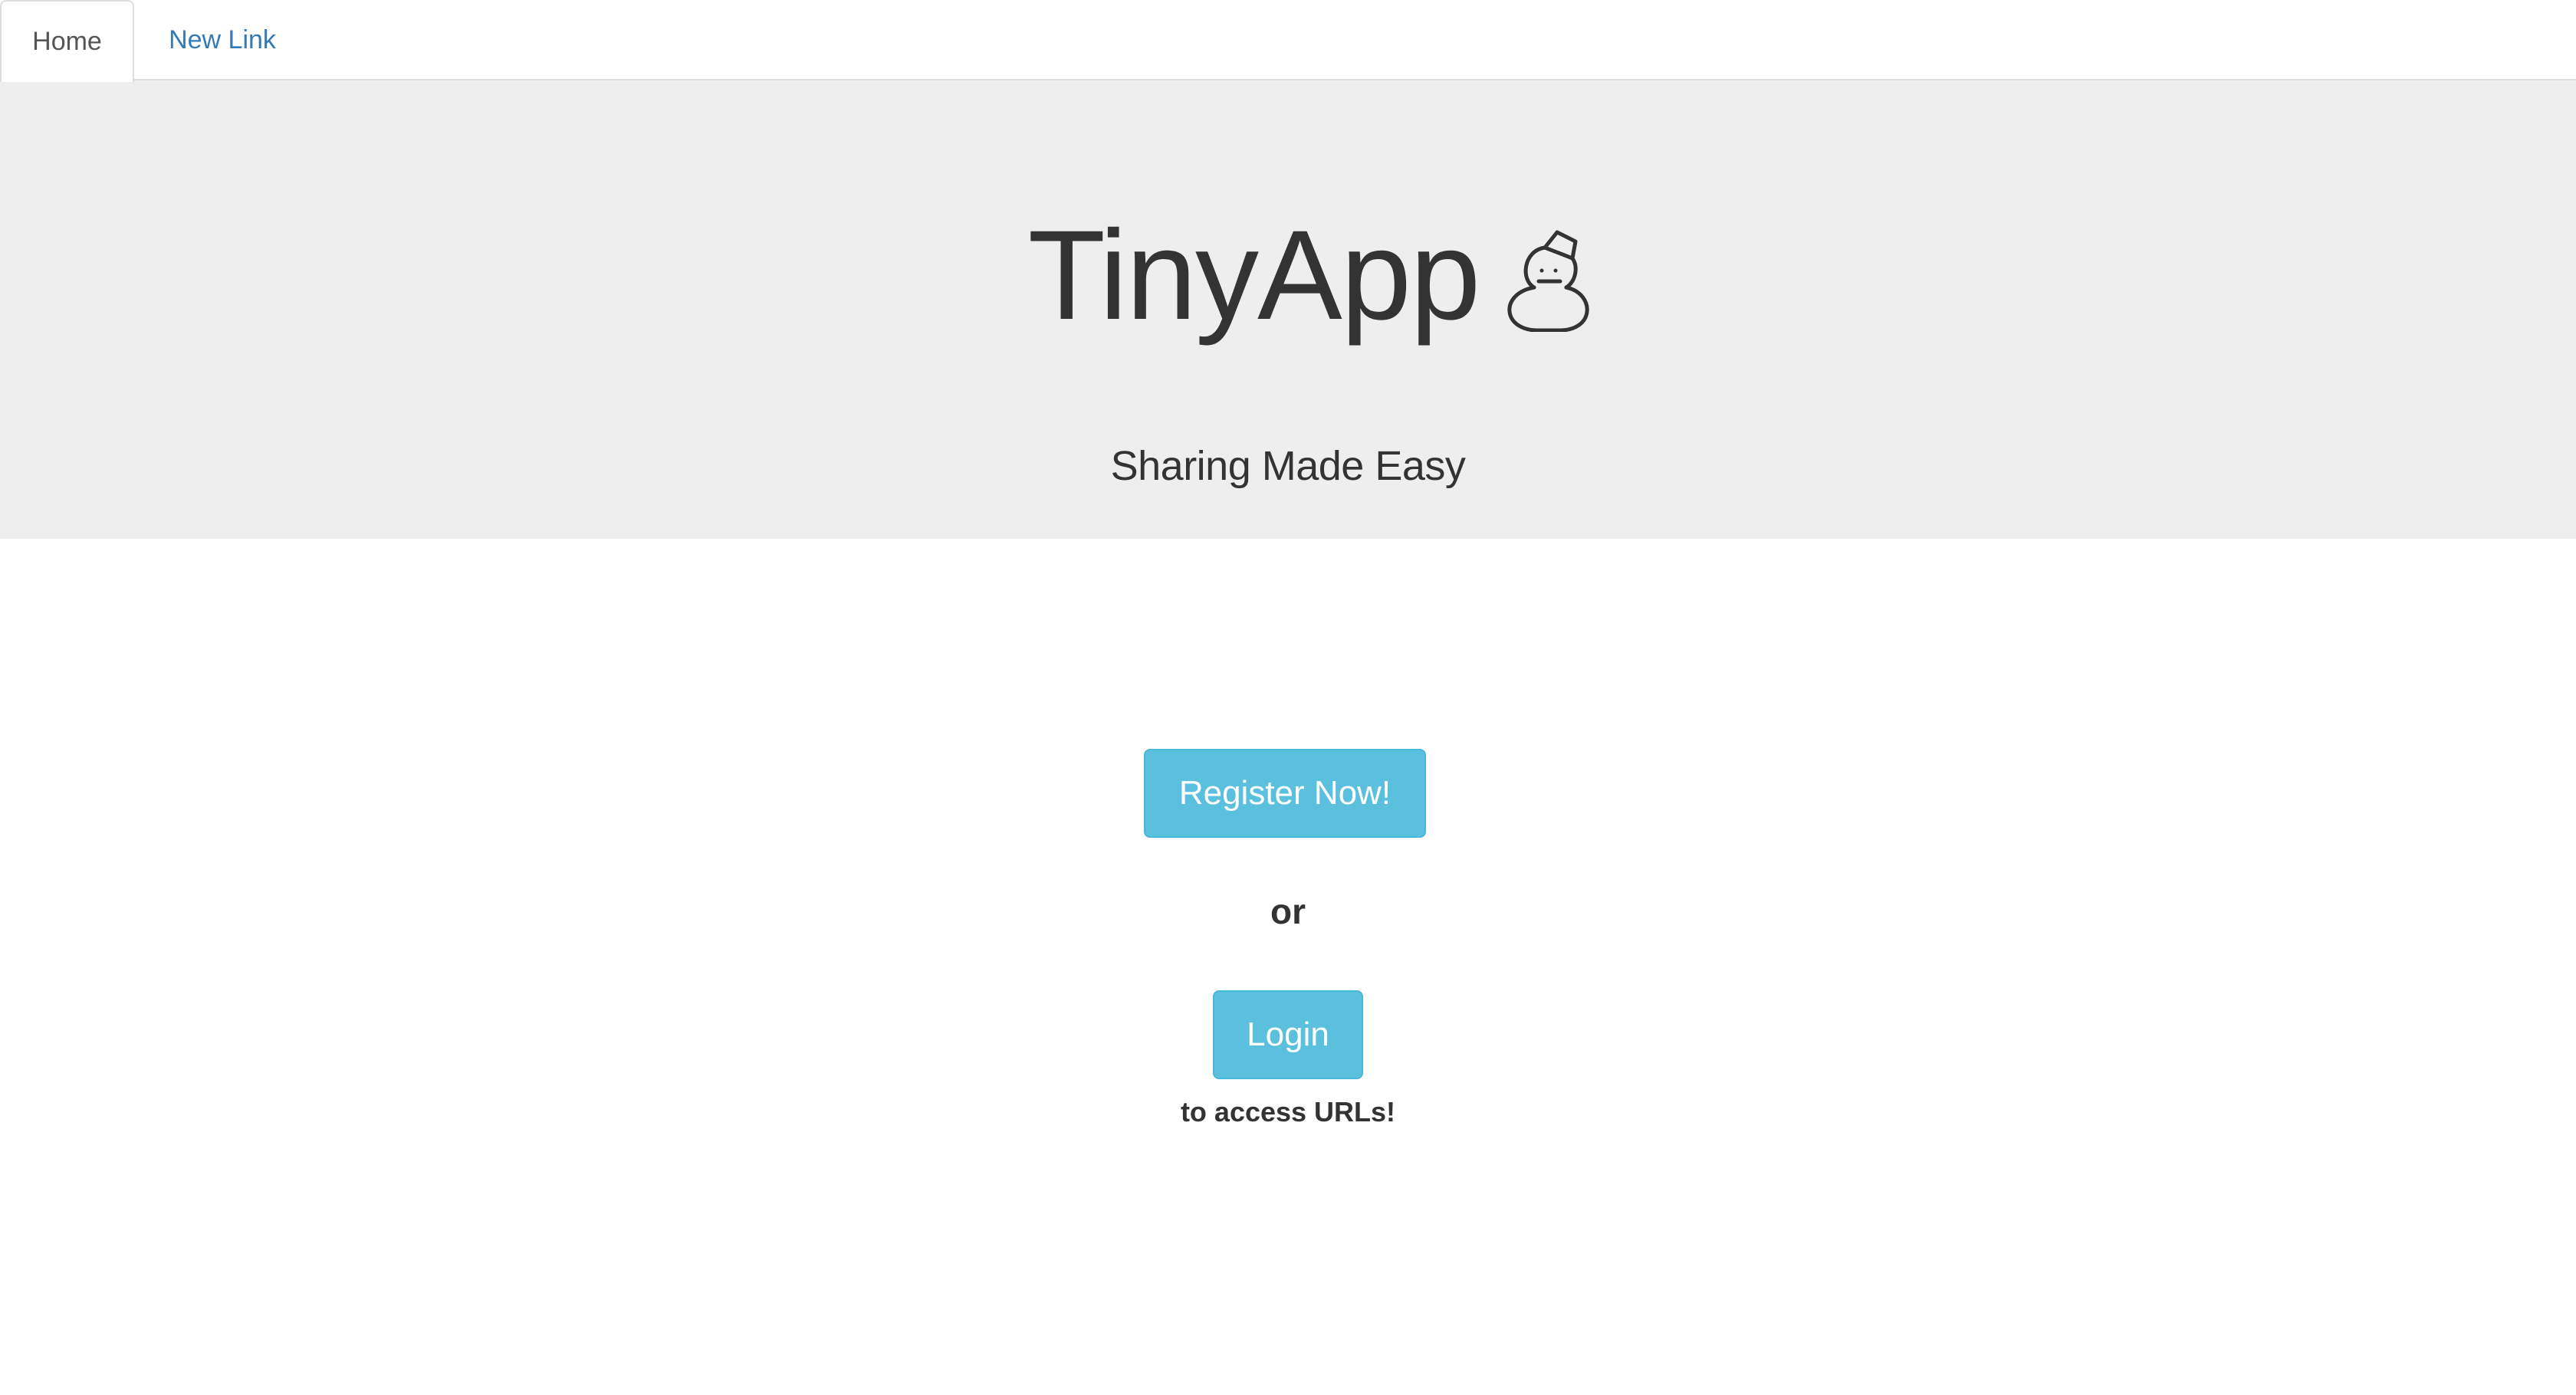 This screenshot has height=1395, width=2576. What do you see at coordinates (1285, 793) in the screenshot?
I see `register-button: Register Now!` at bounding box center [1285, 793].